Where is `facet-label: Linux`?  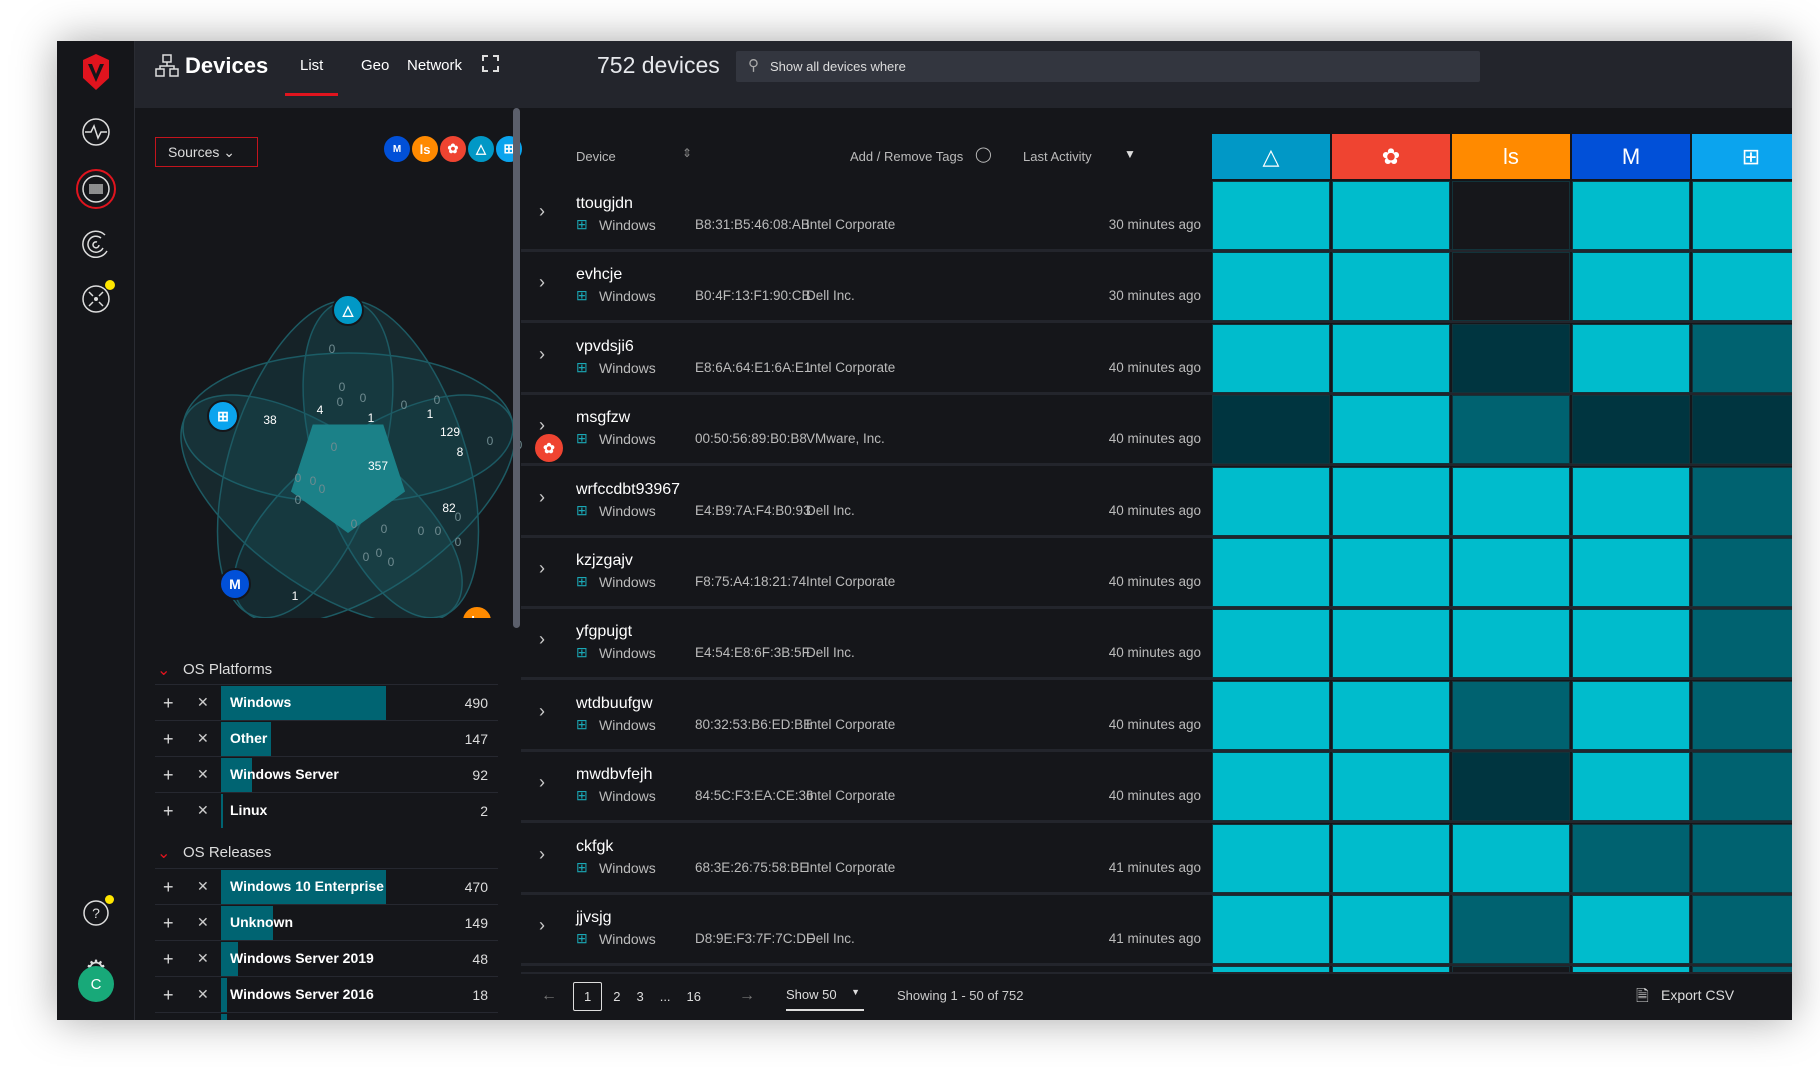 facet-label: Linux is located at coordinates (248, 810).